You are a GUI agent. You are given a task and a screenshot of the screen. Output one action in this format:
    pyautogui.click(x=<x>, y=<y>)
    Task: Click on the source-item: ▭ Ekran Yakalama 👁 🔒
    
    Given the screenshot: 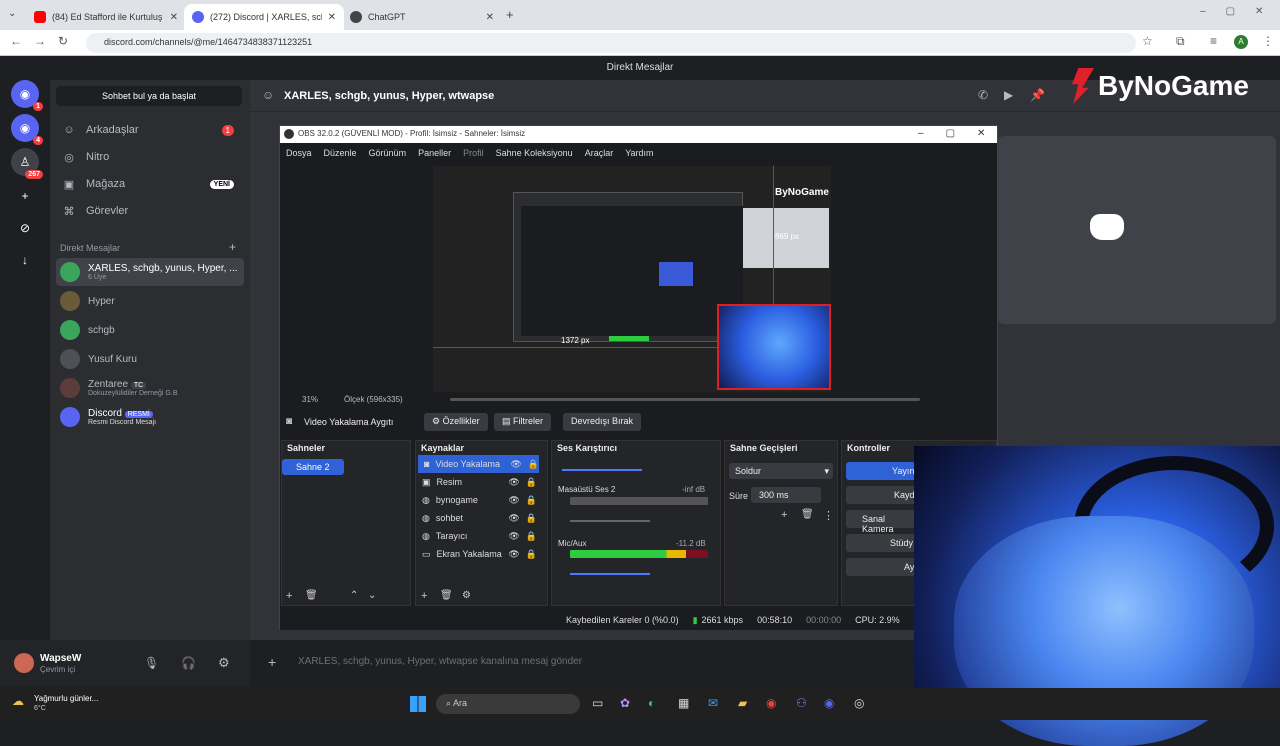 What is the action you would take?
    pyautogui.click(x=481, y=554)
    